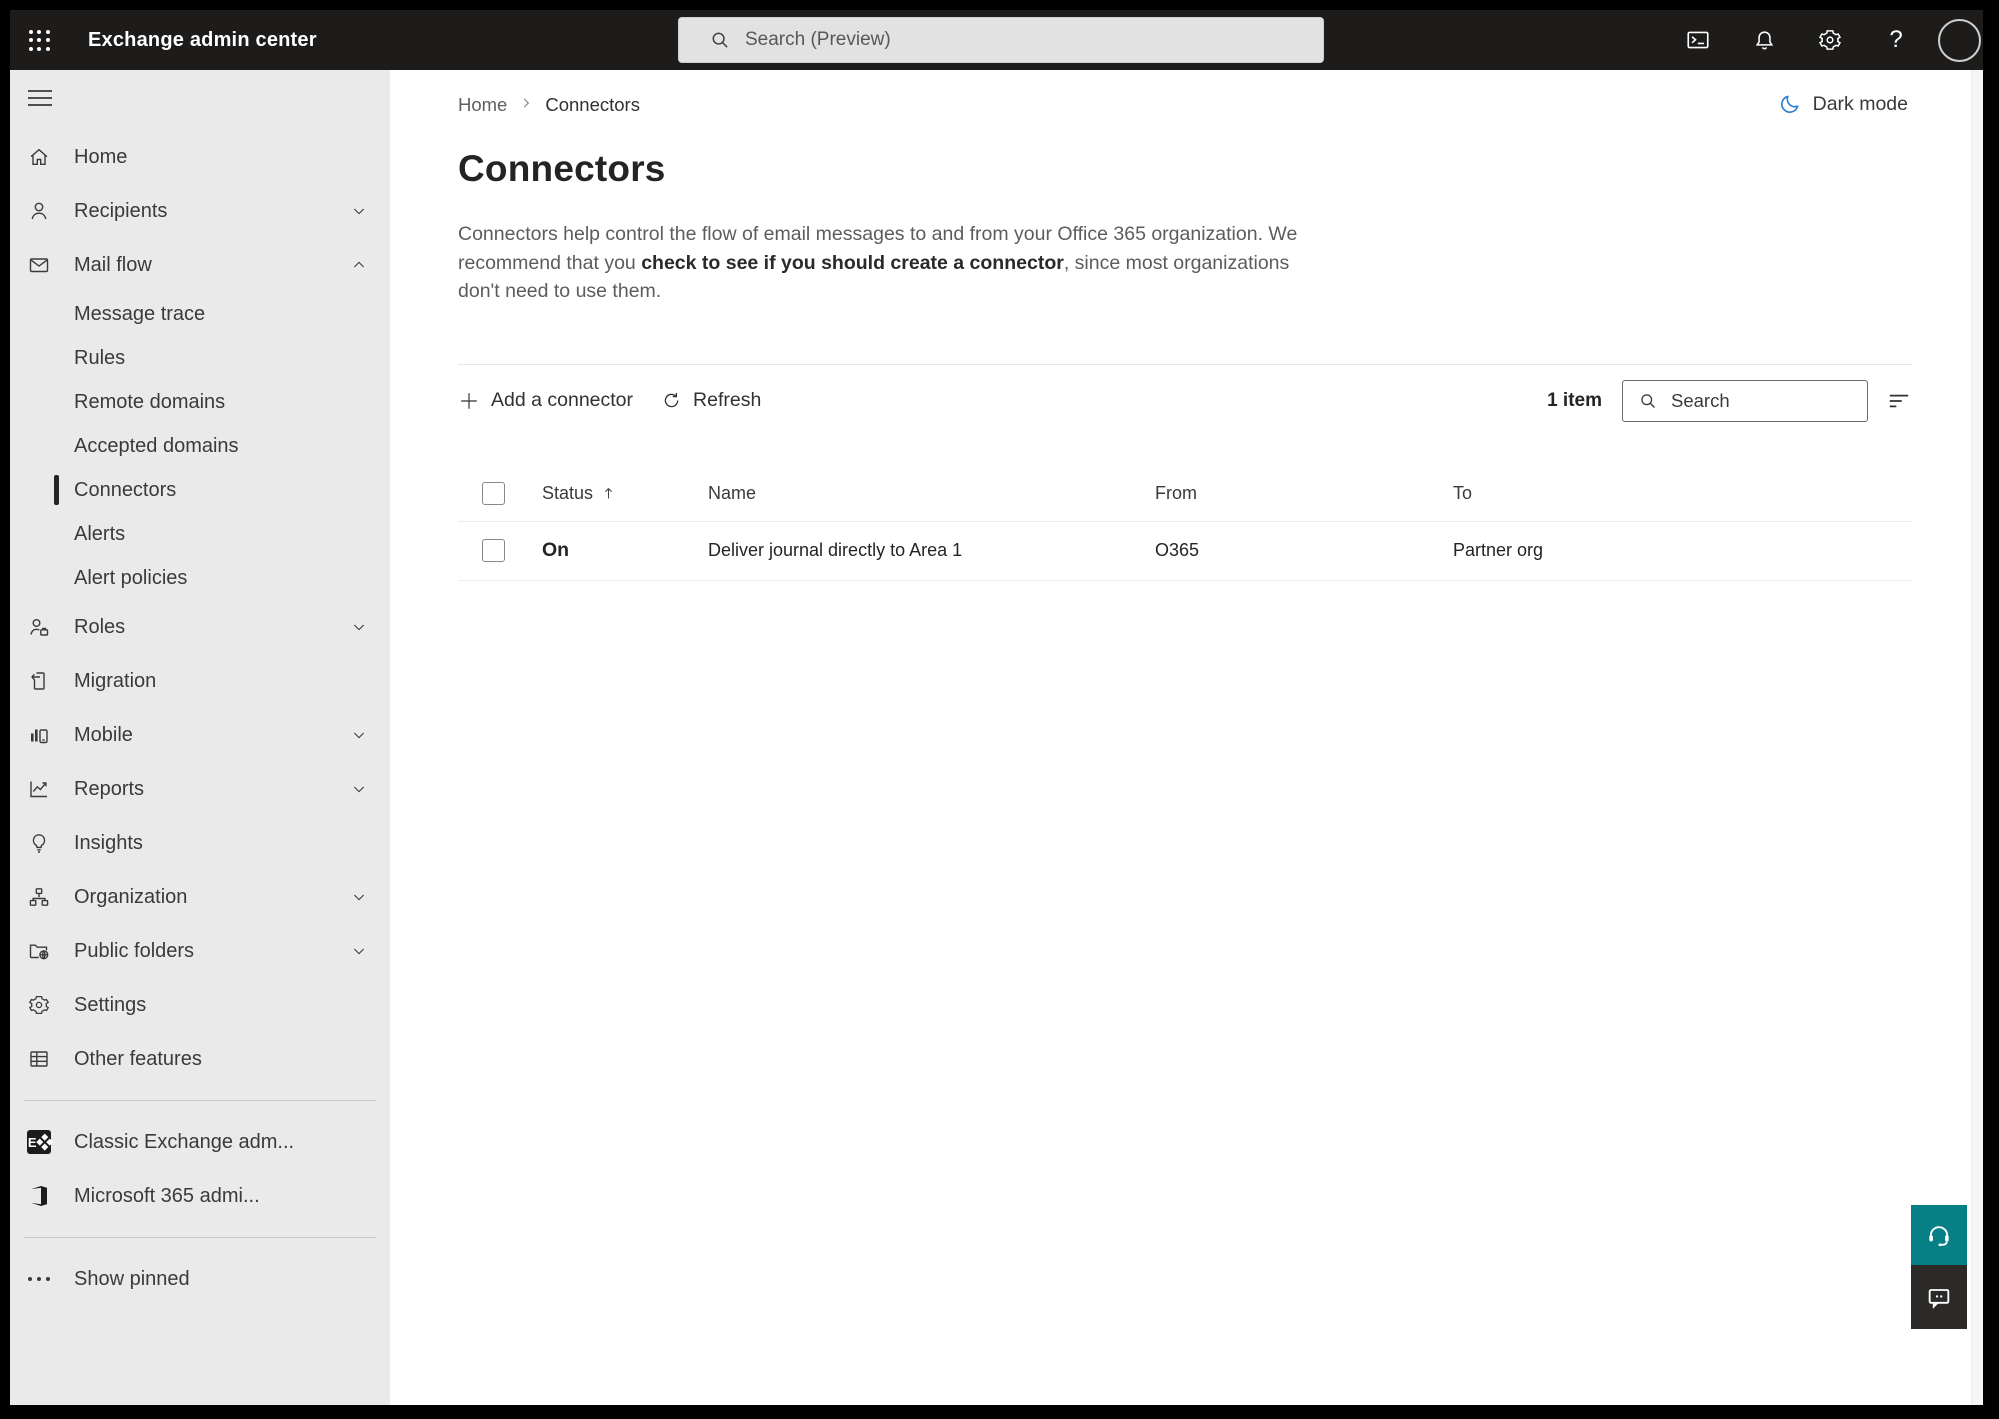 The height and width of the screenshot is (1419, 1999). I want to click on refresh-button: Refresh, so click(711, 400).